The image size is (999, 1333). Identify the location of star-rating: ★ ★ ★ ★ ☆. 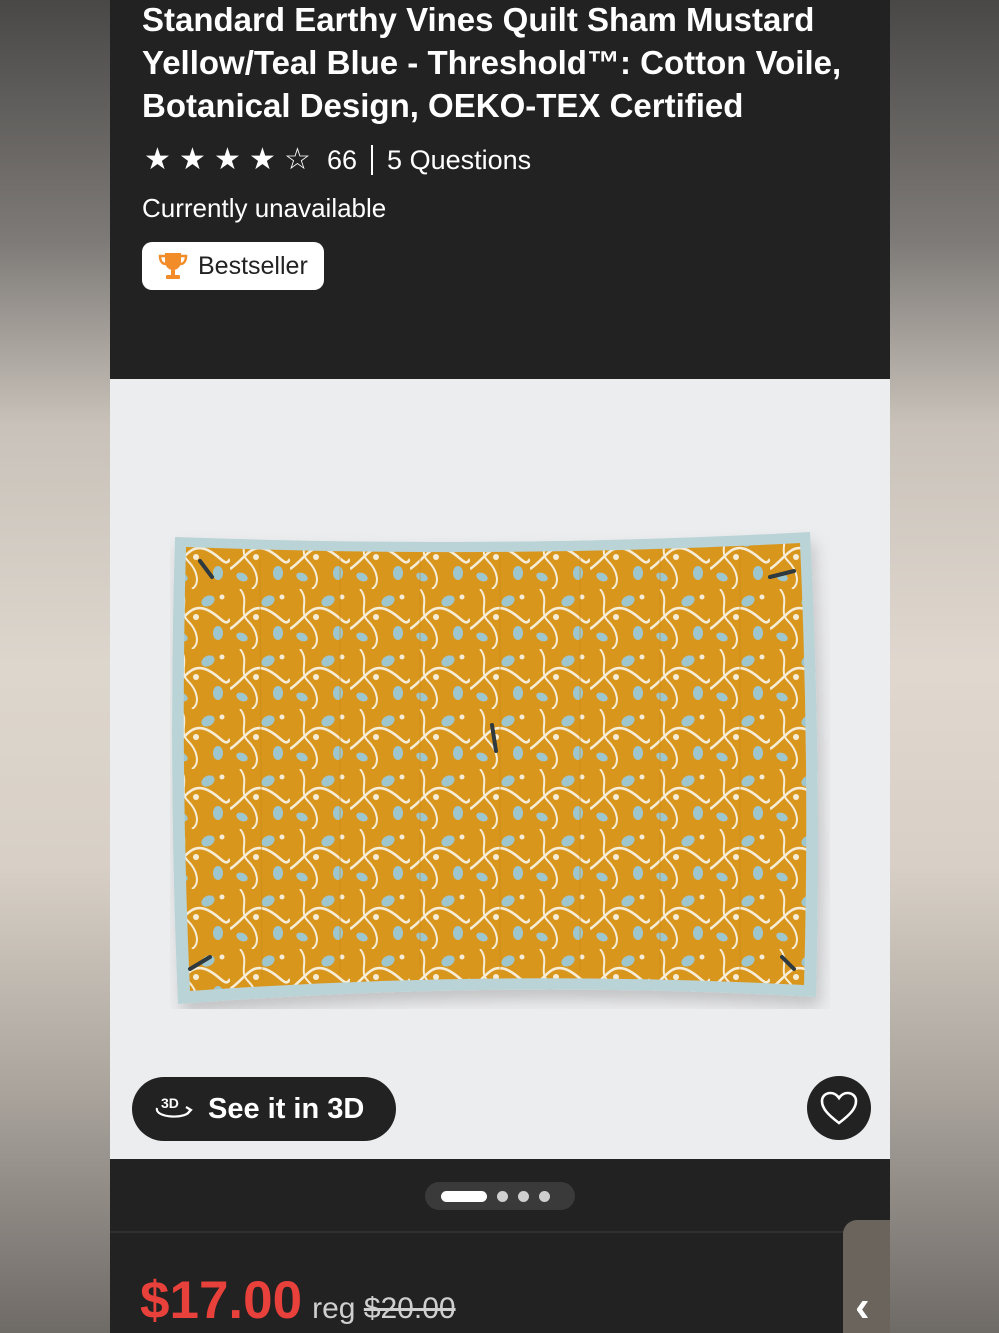
(227, 160).